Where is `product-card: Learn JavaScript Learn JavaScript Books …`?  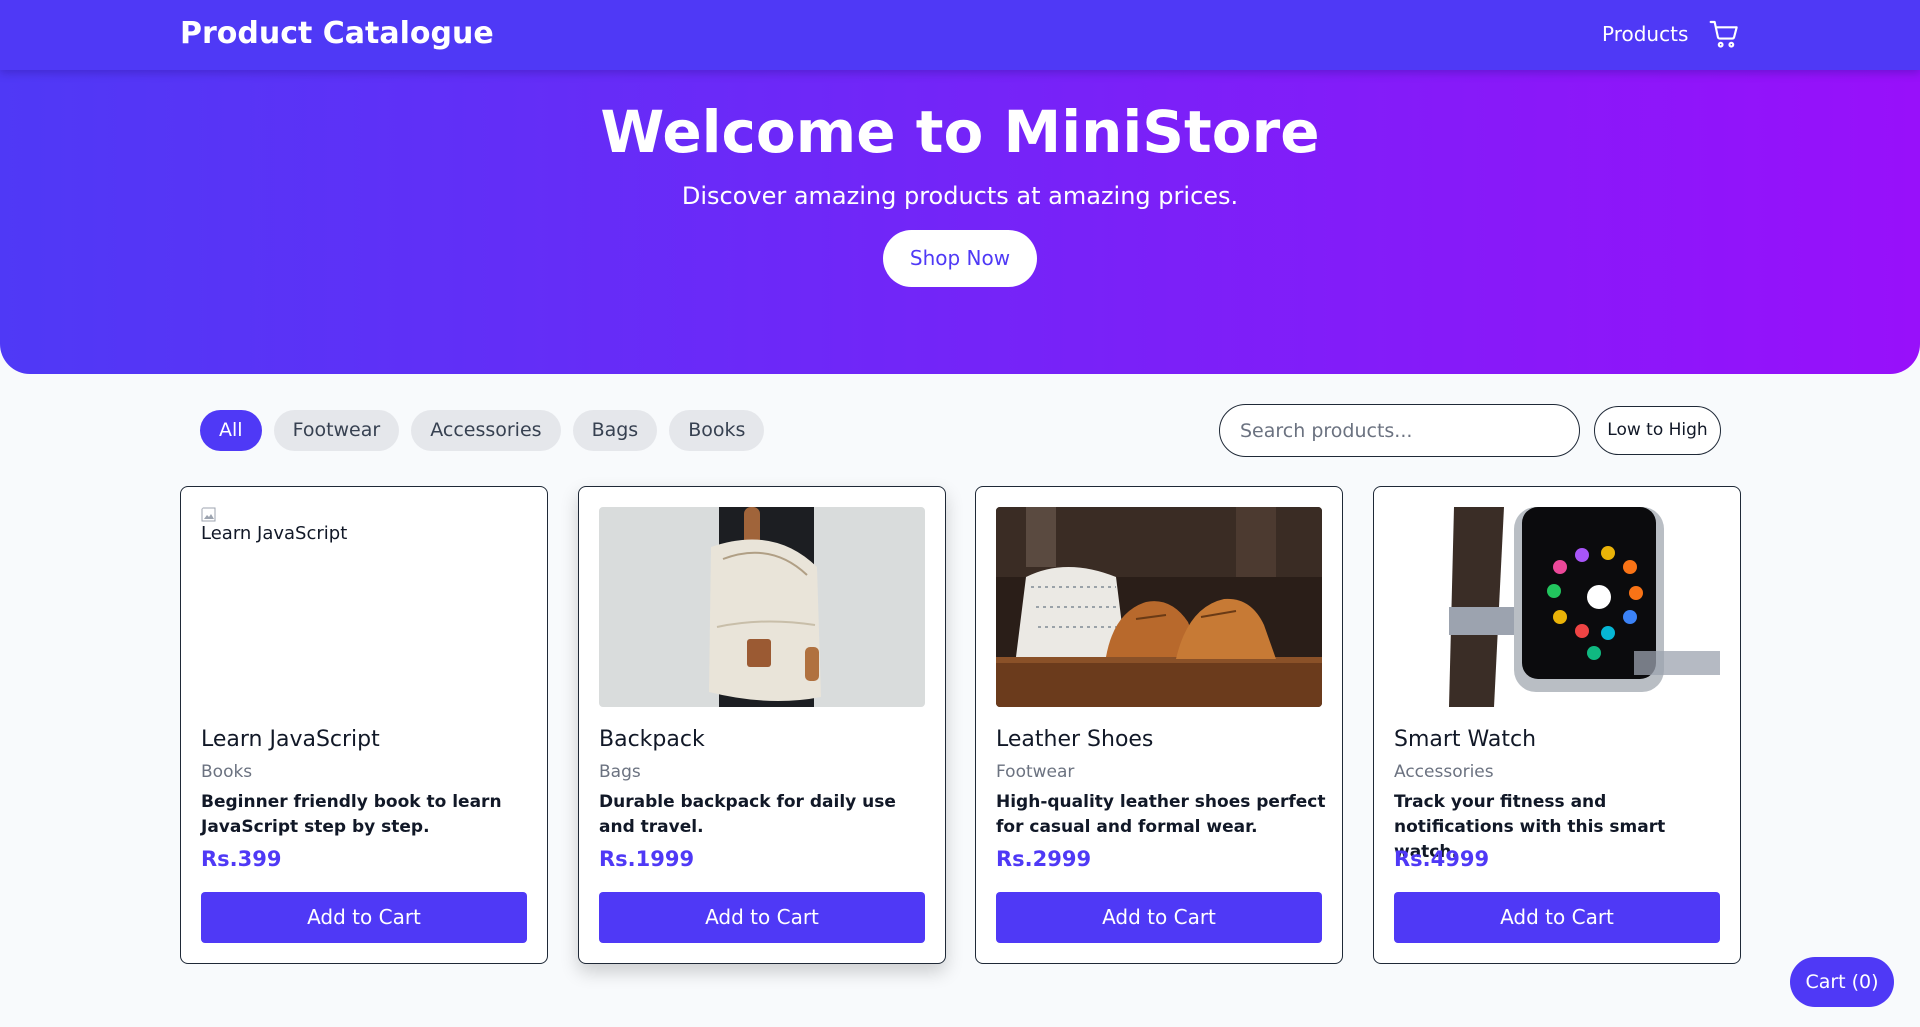 product-card: Learn JavaScript Learn JavaScript Books … is located at coordinates (364, 725).